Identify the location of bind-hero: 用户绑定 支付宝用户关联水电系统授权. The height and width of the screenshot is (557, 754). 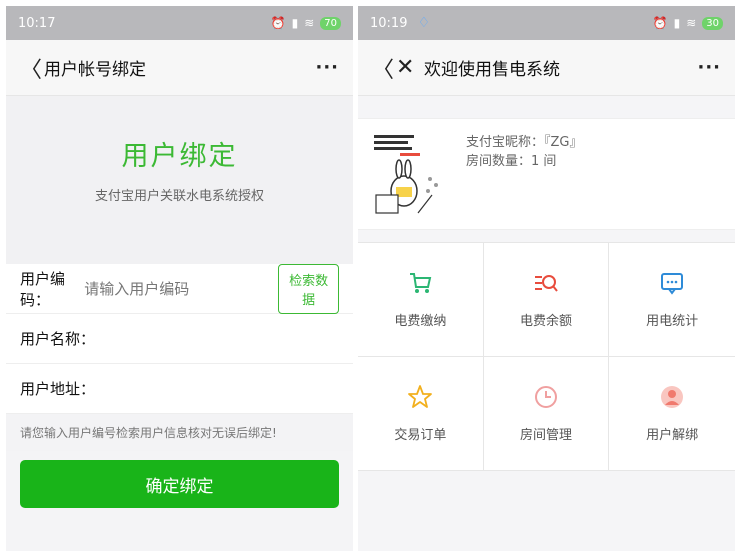
(179, 180).